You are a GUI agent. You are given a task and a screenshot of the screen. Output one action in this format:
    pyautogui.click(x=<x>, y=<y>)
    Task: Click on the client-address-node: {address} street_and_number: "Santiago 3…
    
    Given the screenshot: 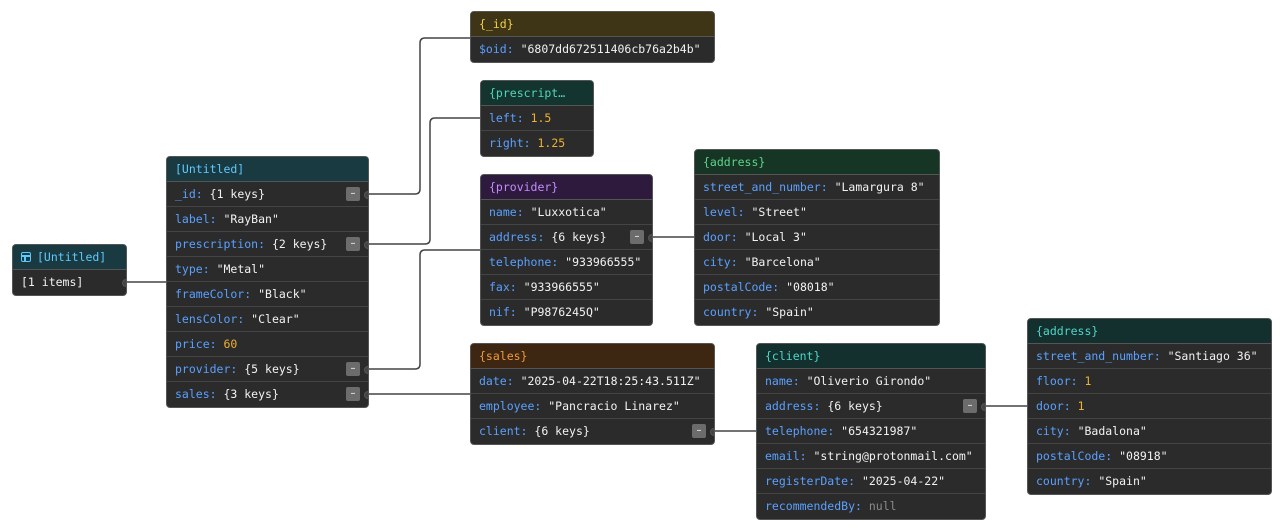 What is the action you would take?
    pyautogui.click(x=1149, y=406)
    